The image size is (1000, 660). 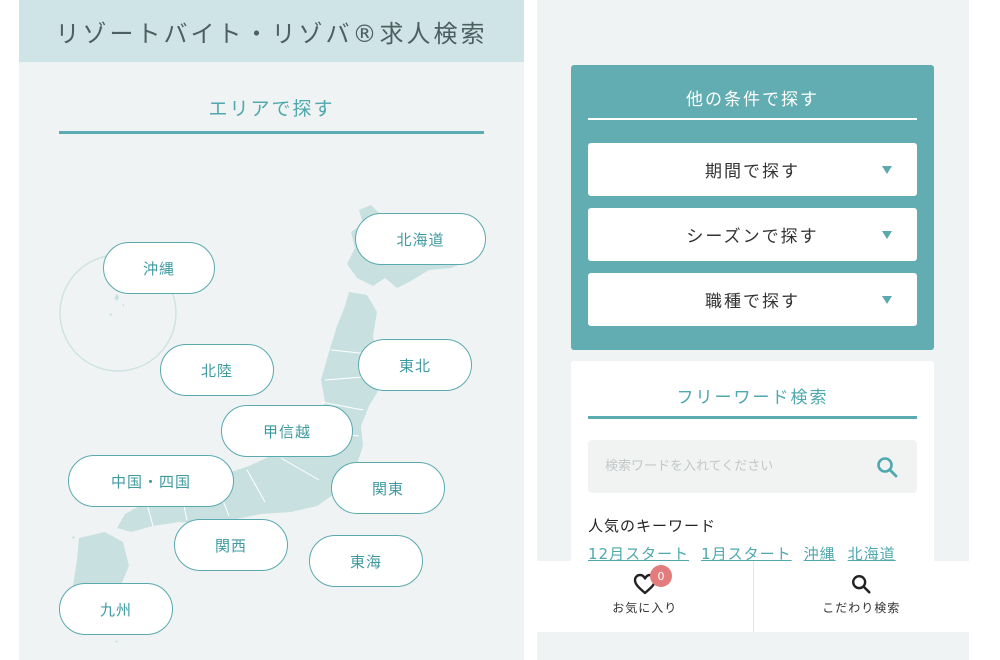 I want to click on search-input, so click(x=728, y=466).